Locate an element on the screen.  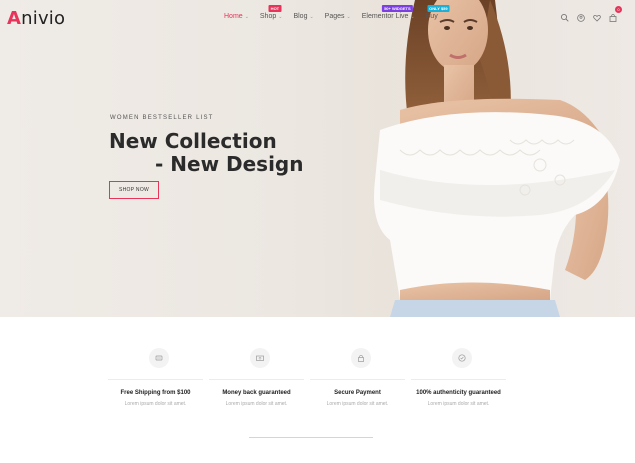
truck-icon is located at coordinates (158, 358).